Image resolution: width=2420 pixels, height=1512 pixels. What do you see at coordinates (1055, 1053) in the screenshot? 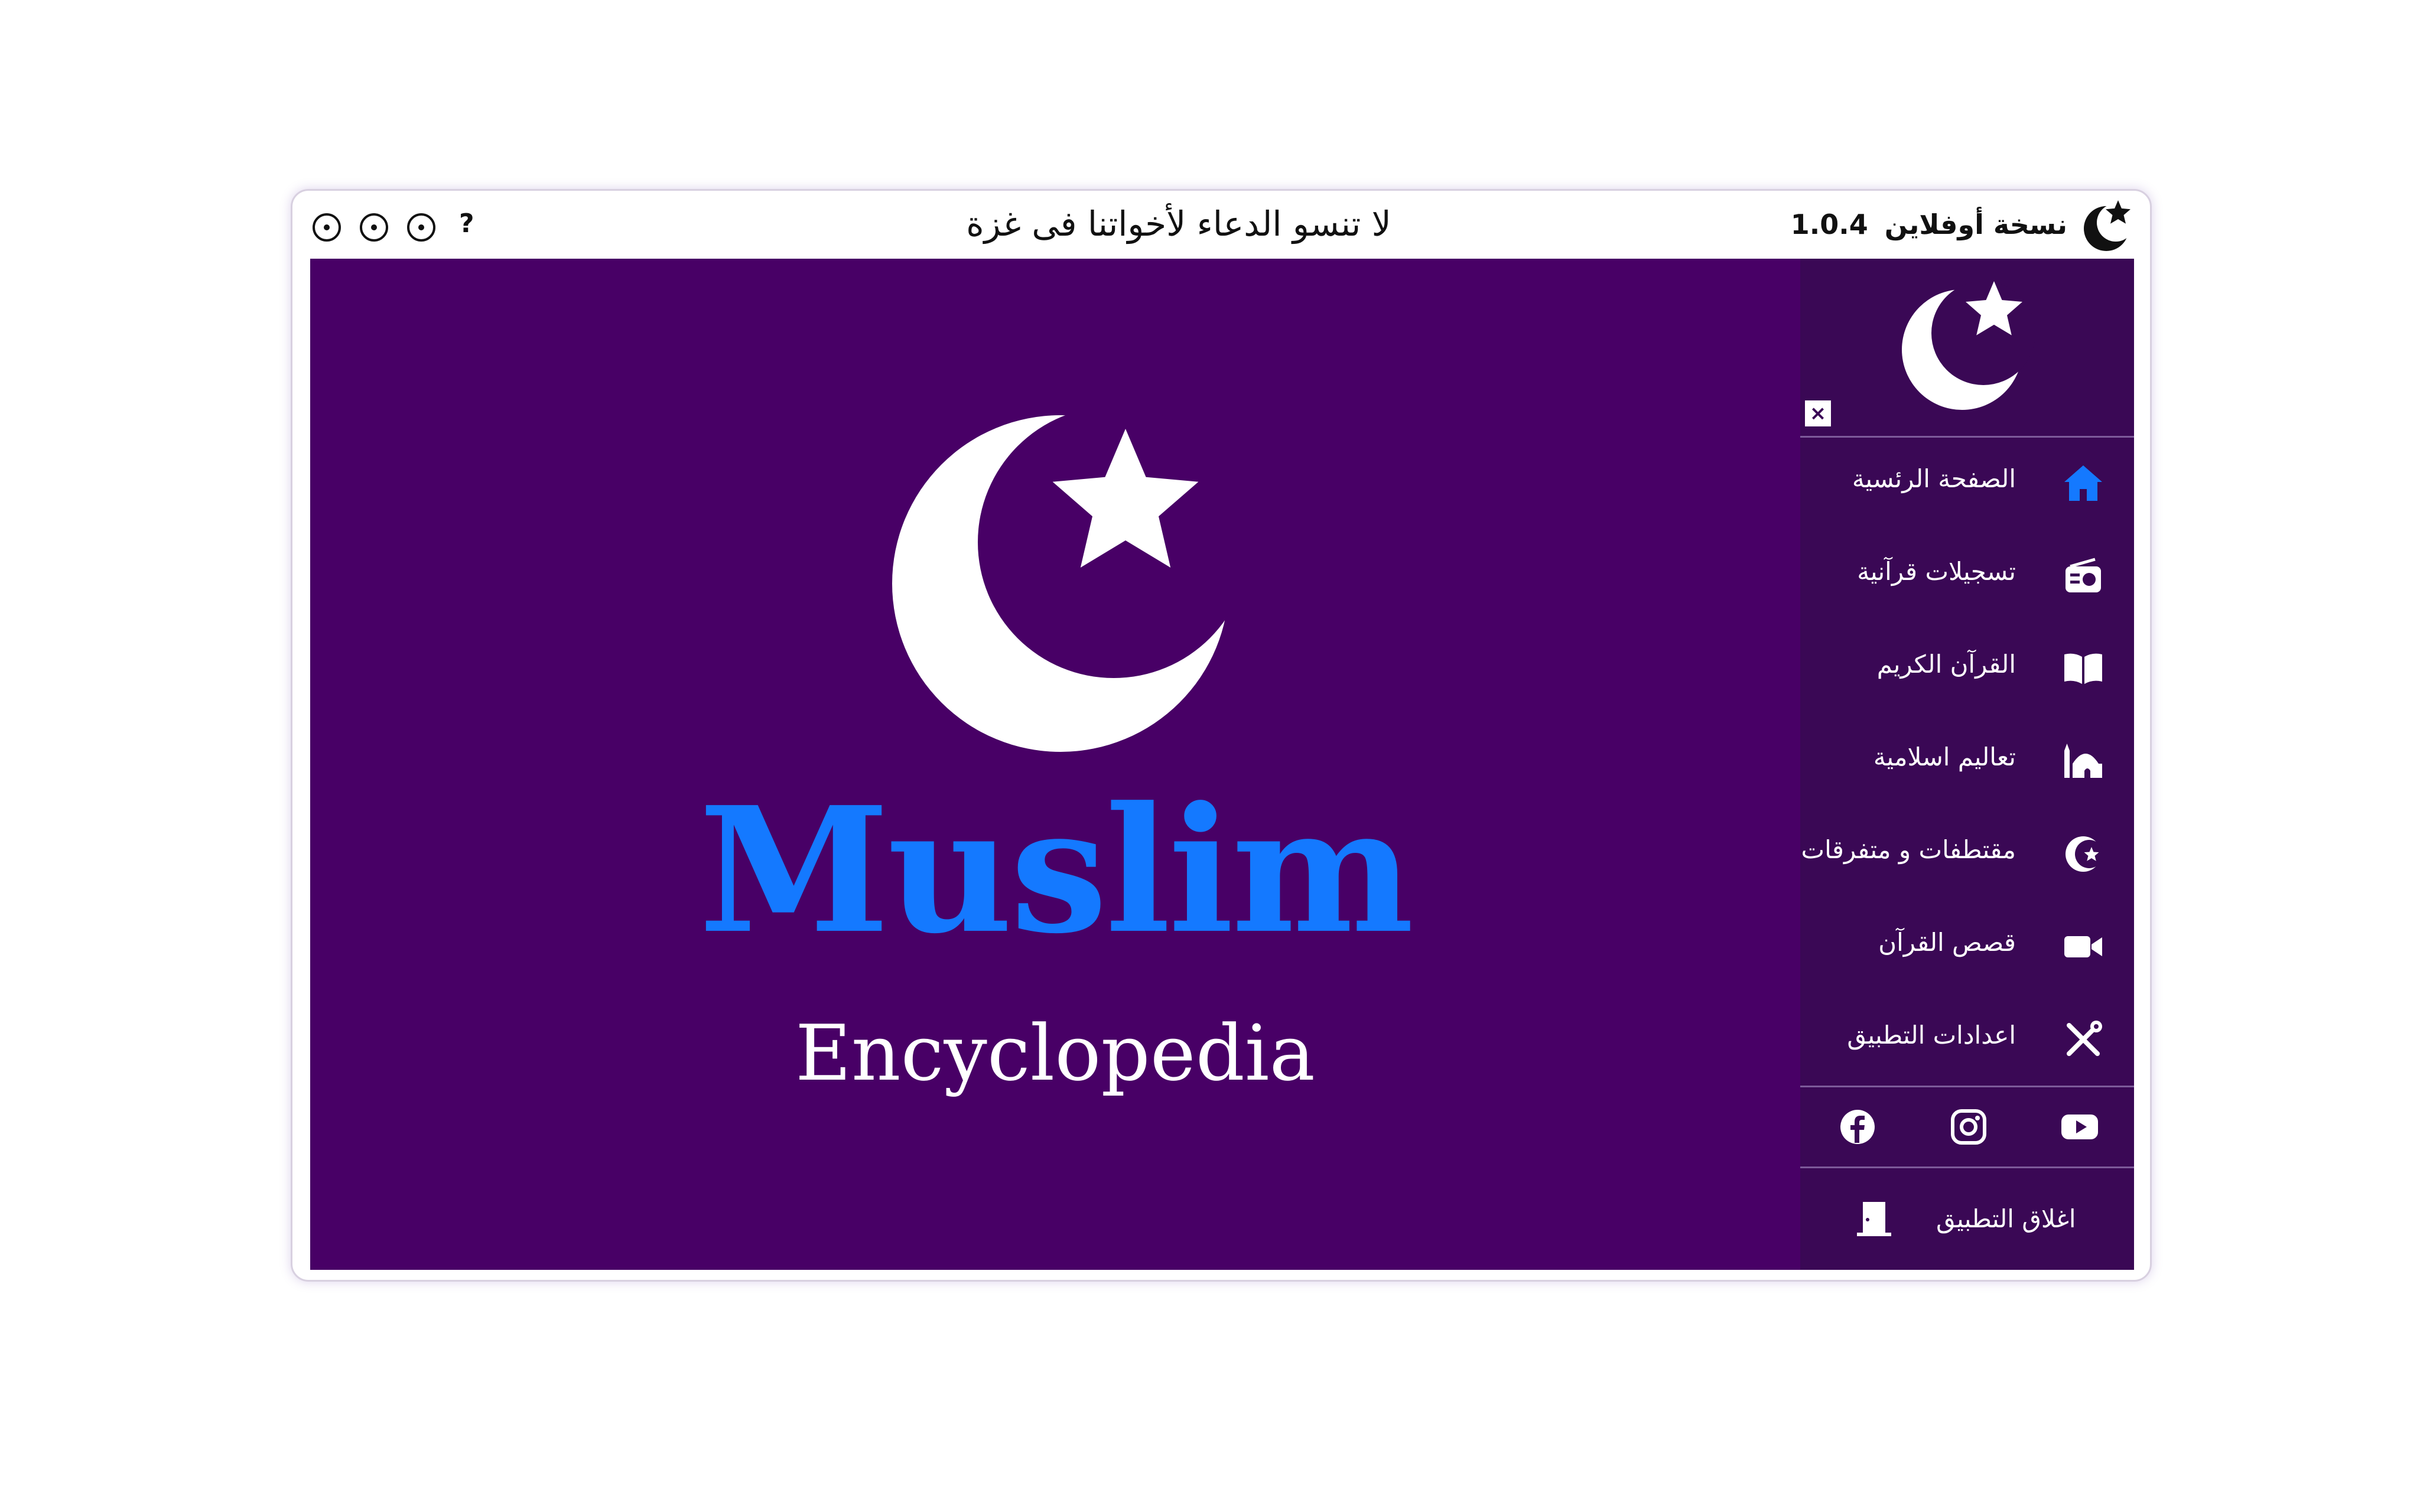
I see `hero-subtitle: Encyclopedia` at bounding box center [1055, 1053].